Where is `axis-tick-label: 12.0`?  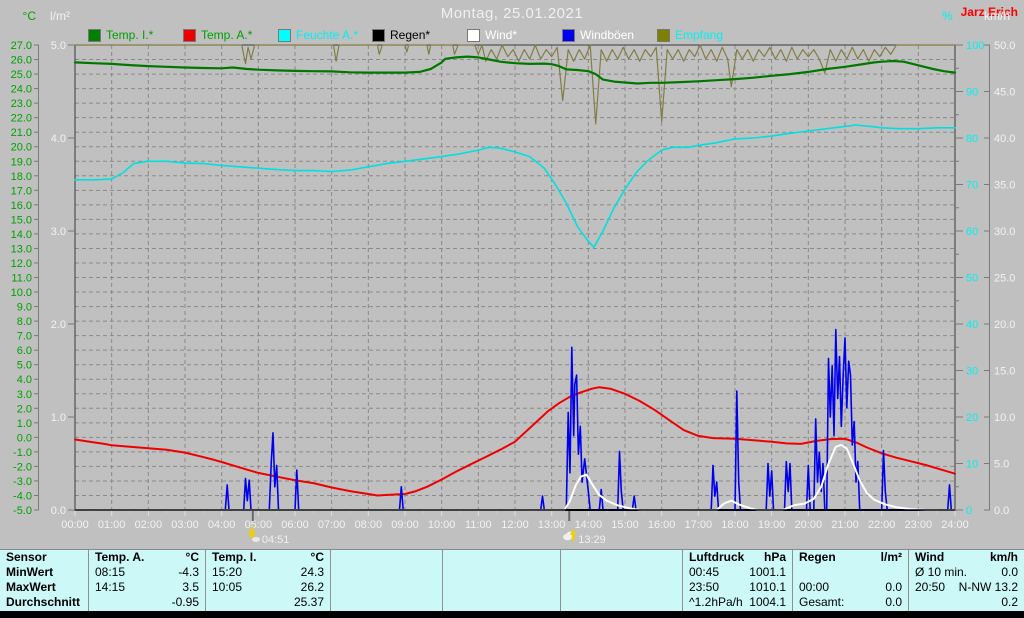
axis-tick-label: 12.0 is located at coordinates (21, 264).